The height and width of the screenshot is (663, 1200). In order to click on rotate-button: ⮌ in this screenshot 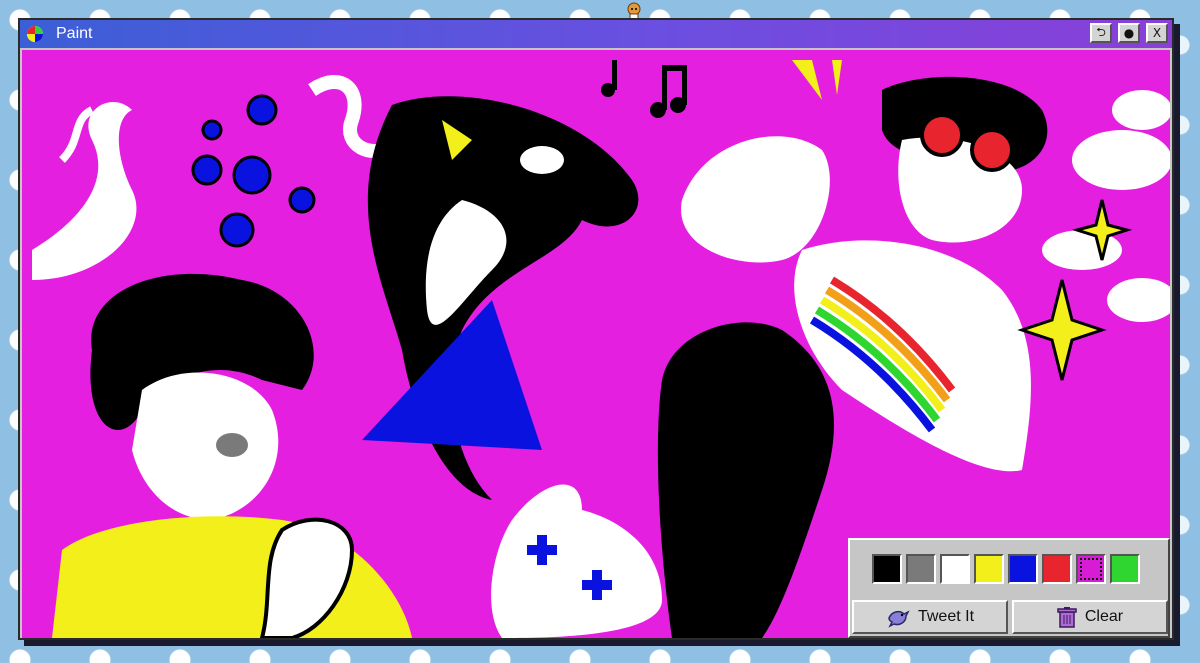, I will do `click(1101, 33)`.